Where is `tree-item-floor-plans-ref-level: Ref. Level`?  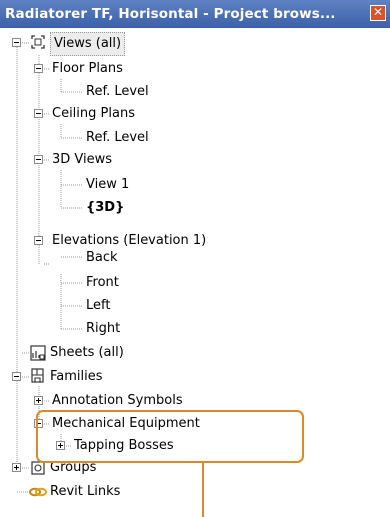 tree-item-floor-plans-ref-level: Ref. Level is located at coordinates (117, 92).